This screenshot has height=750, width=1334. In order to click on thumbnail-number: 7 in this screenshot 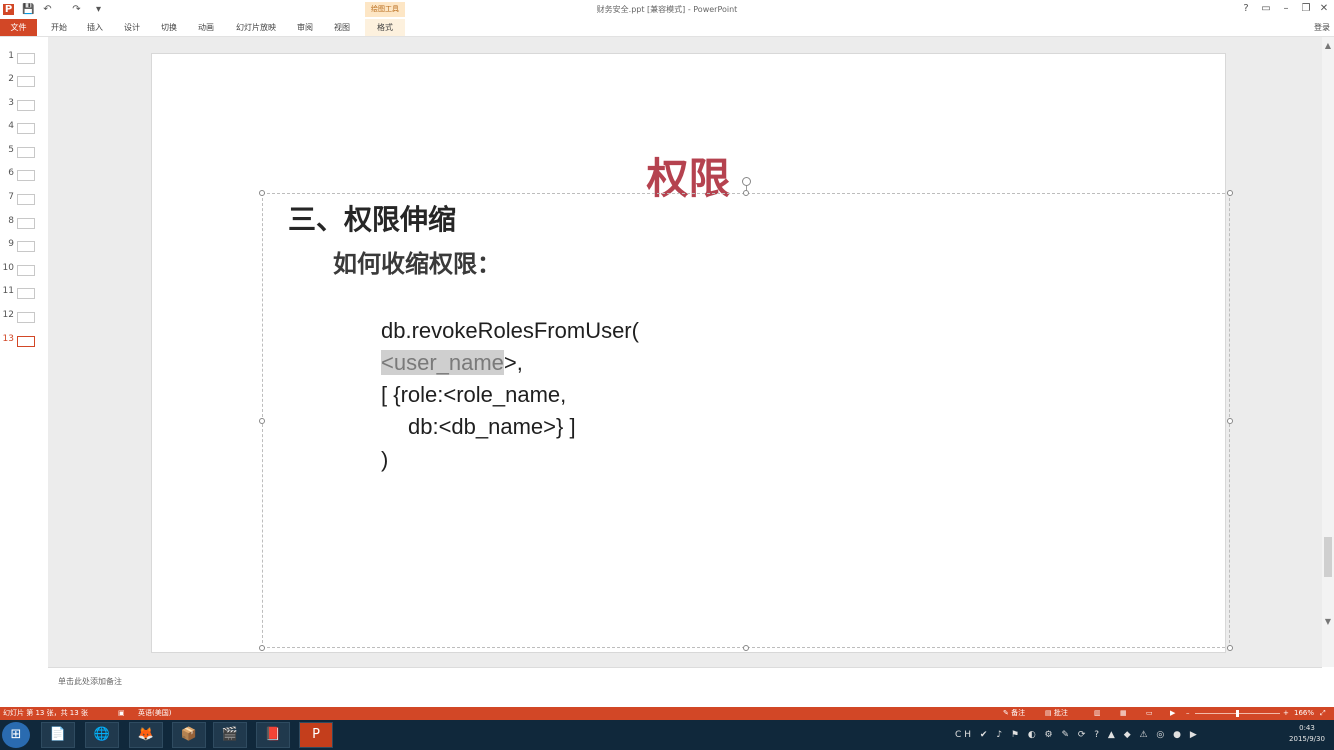, I will do `click(11, 197)`.